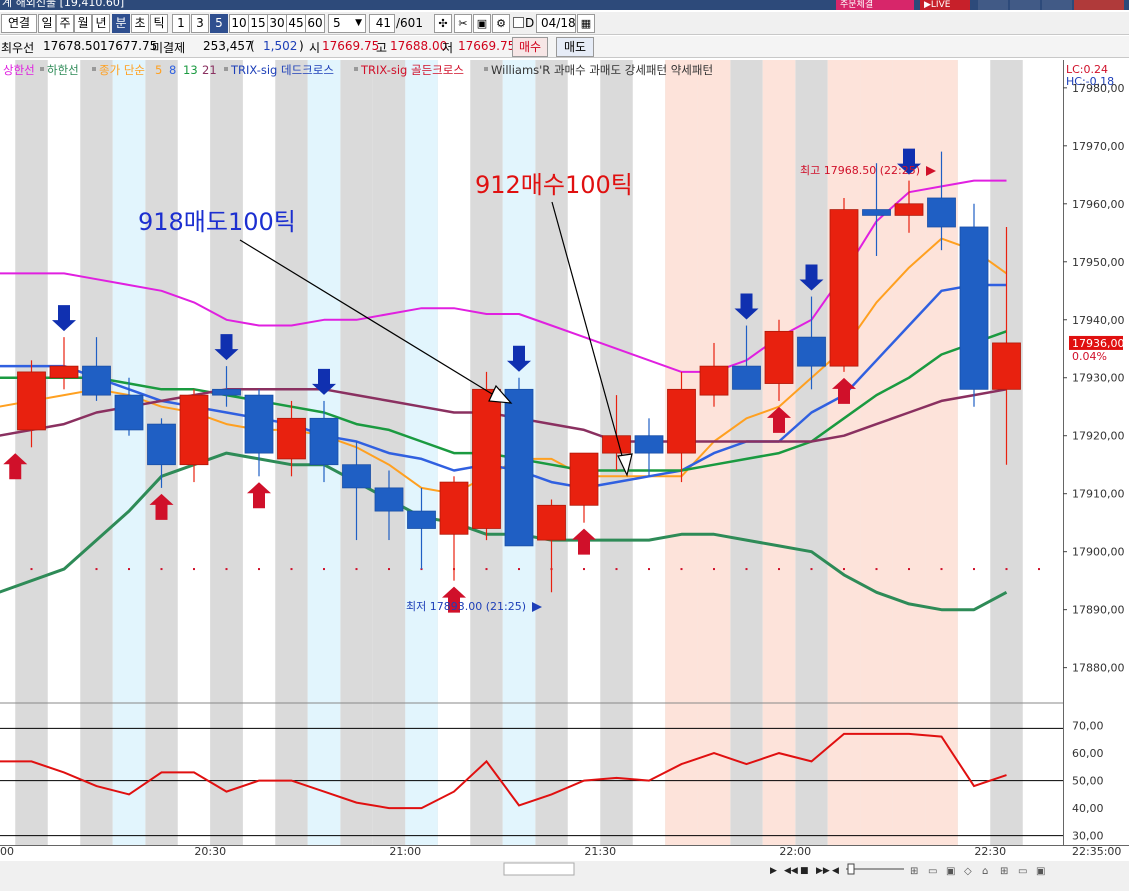 This screenshot has width=1129, height=891. What do you see at coordinates (851, 869) in the screenshot?
I see `zoom-slider-thumb` at bounding box center [851, 869].